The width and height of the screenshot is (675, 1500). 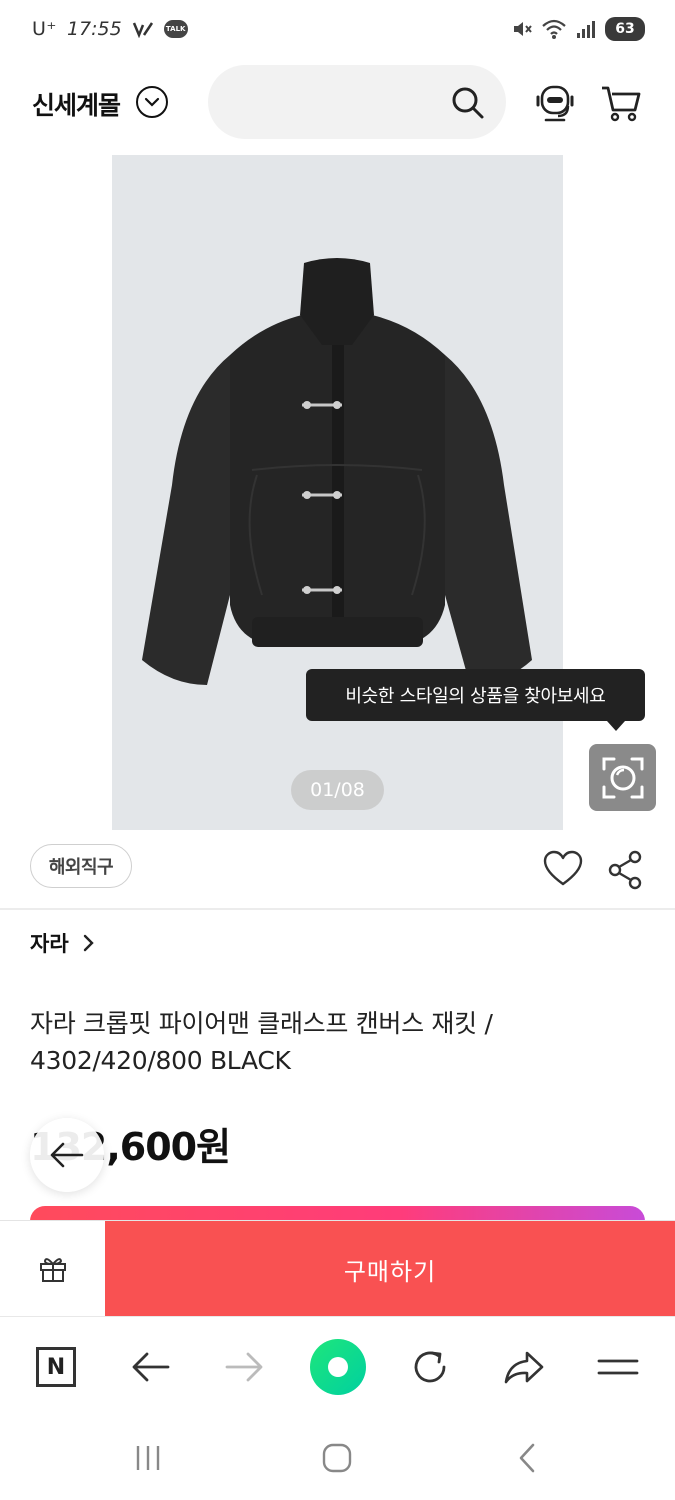 What do you see at coordinates (88, 943) in the screenshot?
I see `chevron-right-icon` at bounding box center [88, 943].